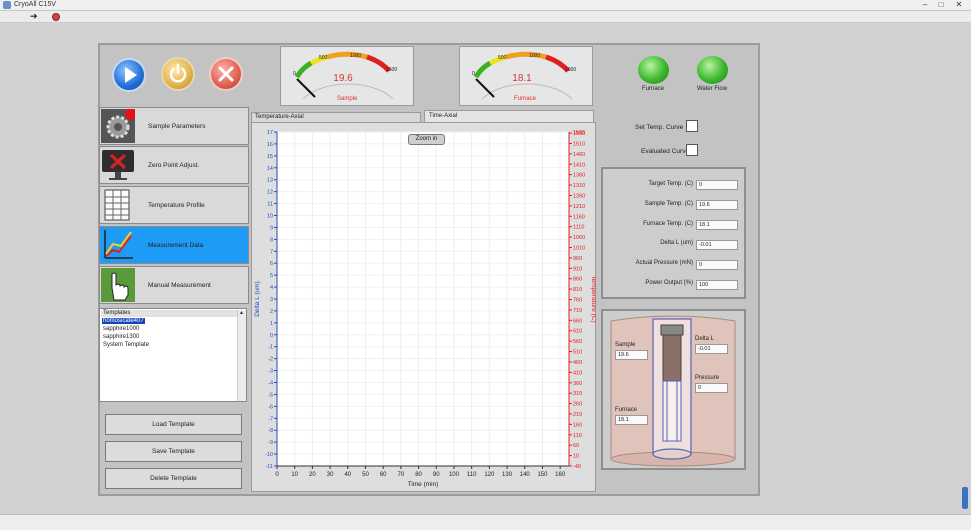  Describe the element at coordinates (593, 298) in the screenshot. I see `y-right-axis-label: Temperature (C)` at that location.